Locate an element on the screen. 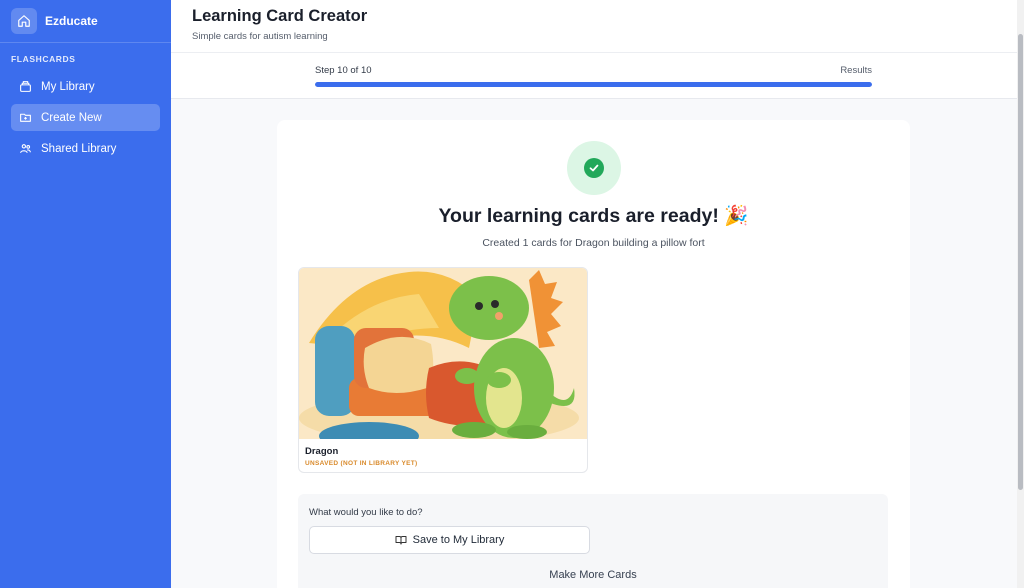  dragon-pillow-fort-illustration is located at coordinates (443, 353).